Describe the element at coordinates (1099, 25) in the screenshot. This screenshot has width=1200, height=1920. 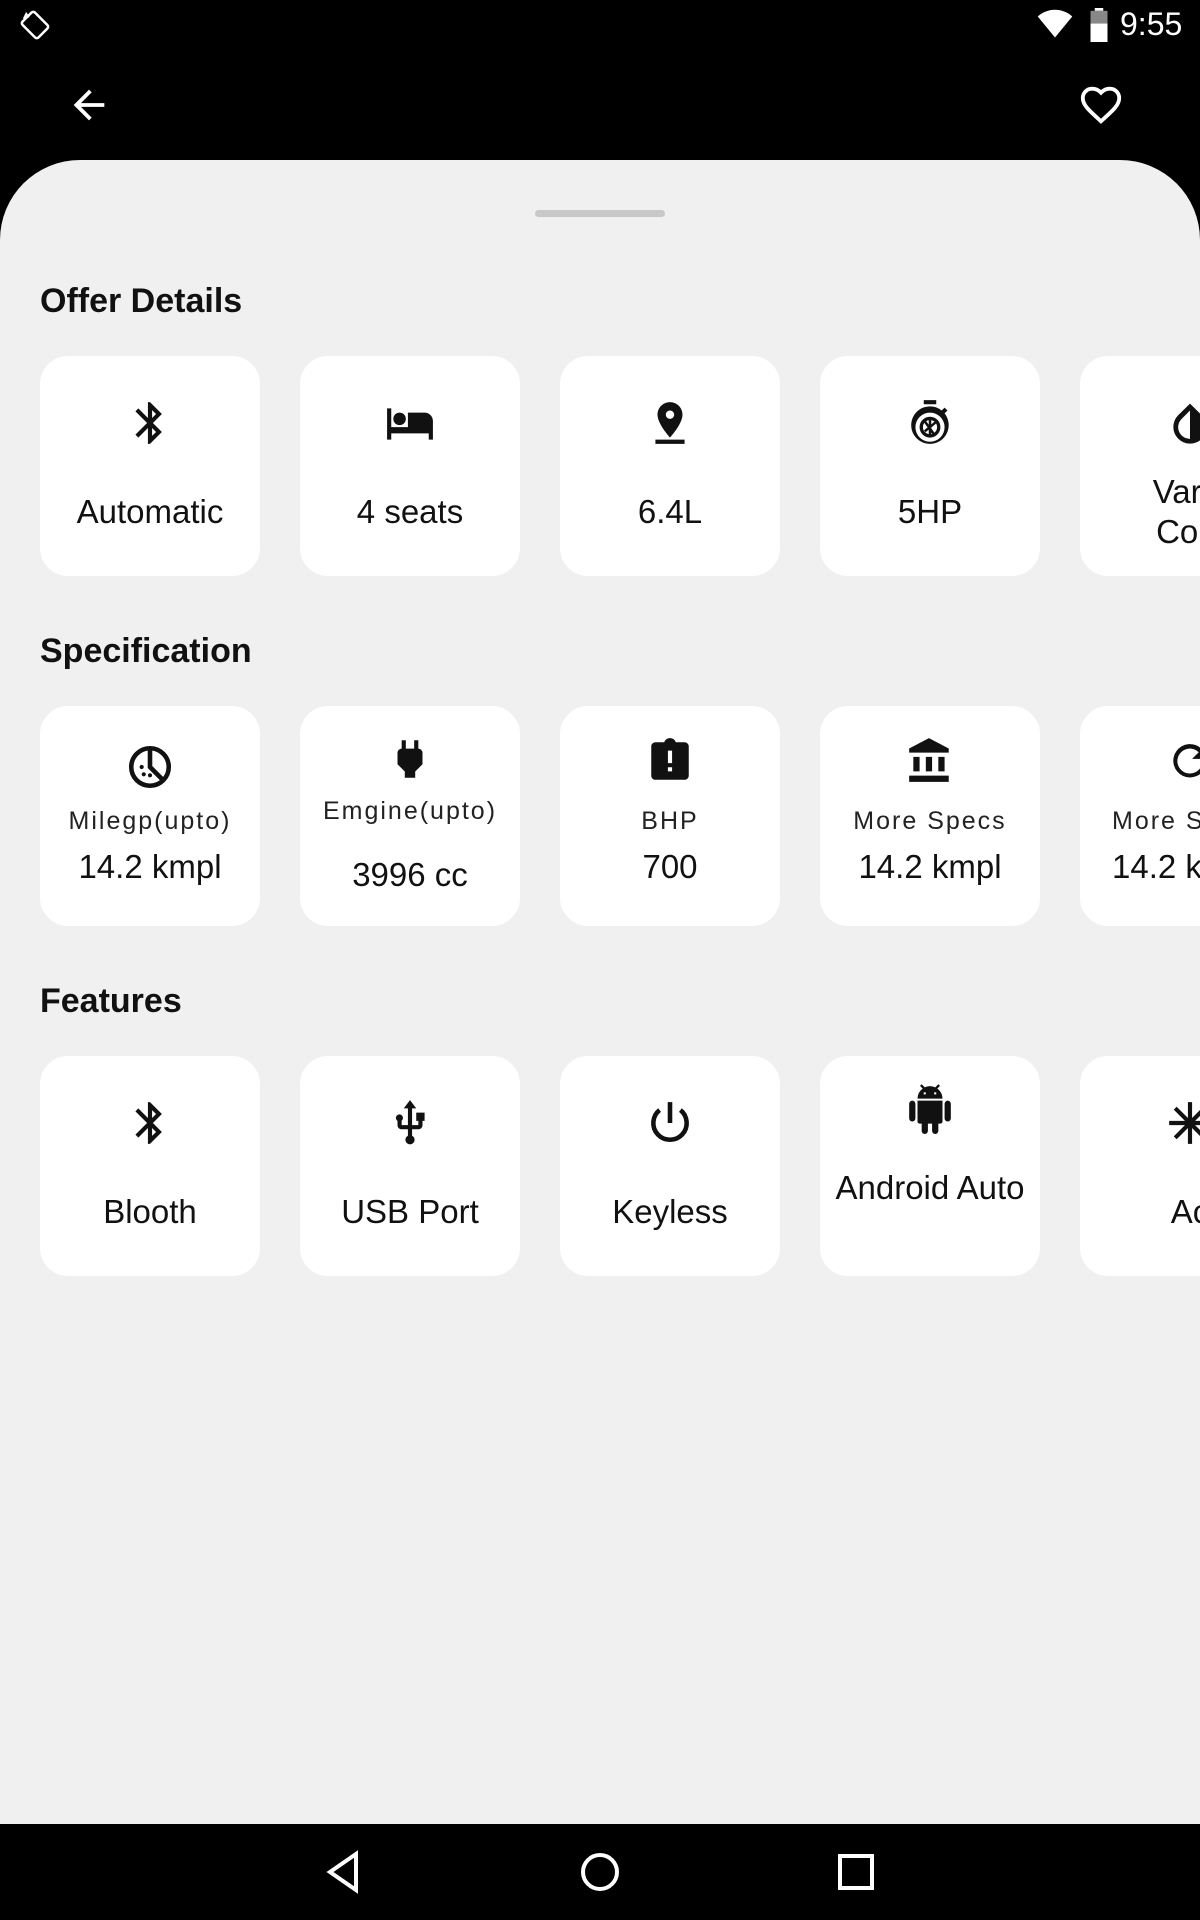
I see `battery-icon` at that location.